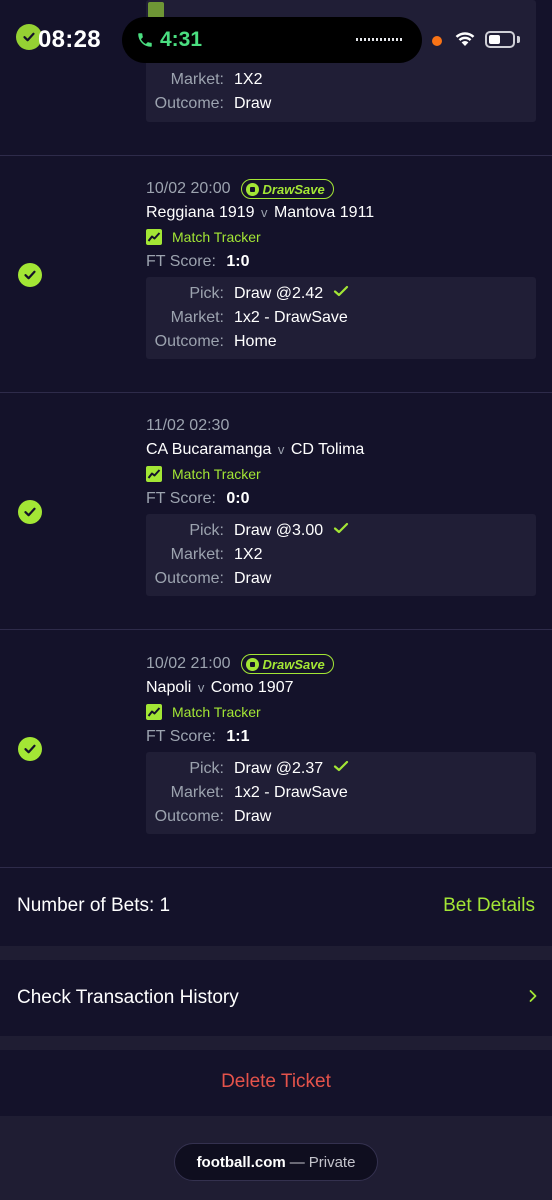 The width and height of the screenshot is (552, 1200). Describe the element at coordinates (209, 449) in the screenshot. I see `home-team: CA Bucaramanga` at that location.